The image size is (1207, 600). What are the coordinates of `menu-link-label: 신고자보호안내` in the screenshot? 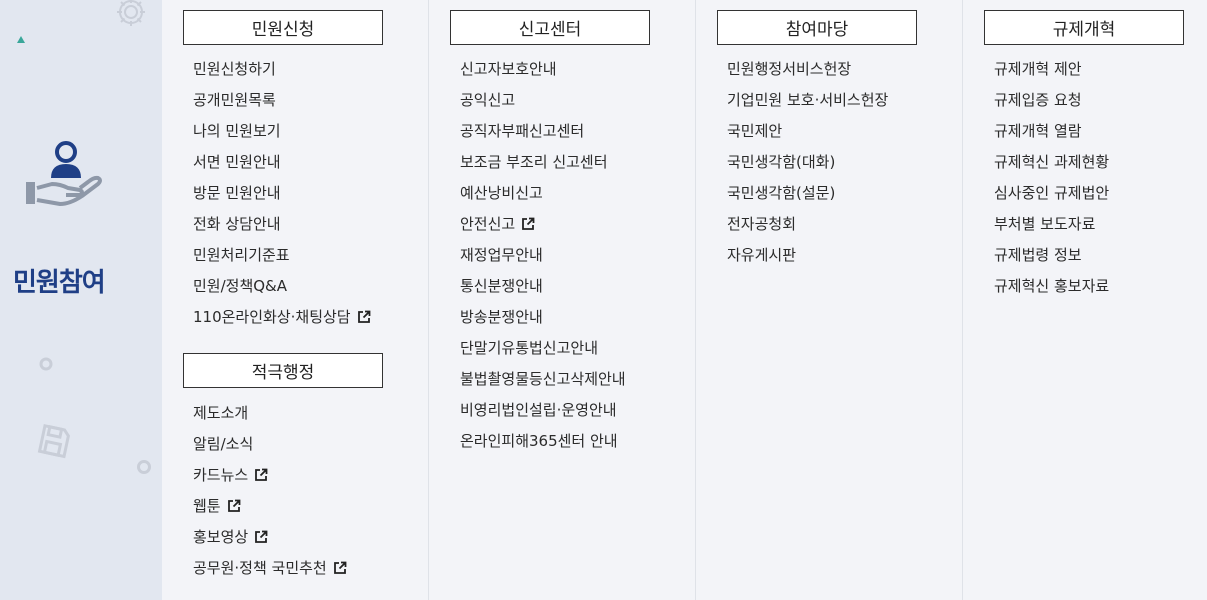 It's located at (508, 69).